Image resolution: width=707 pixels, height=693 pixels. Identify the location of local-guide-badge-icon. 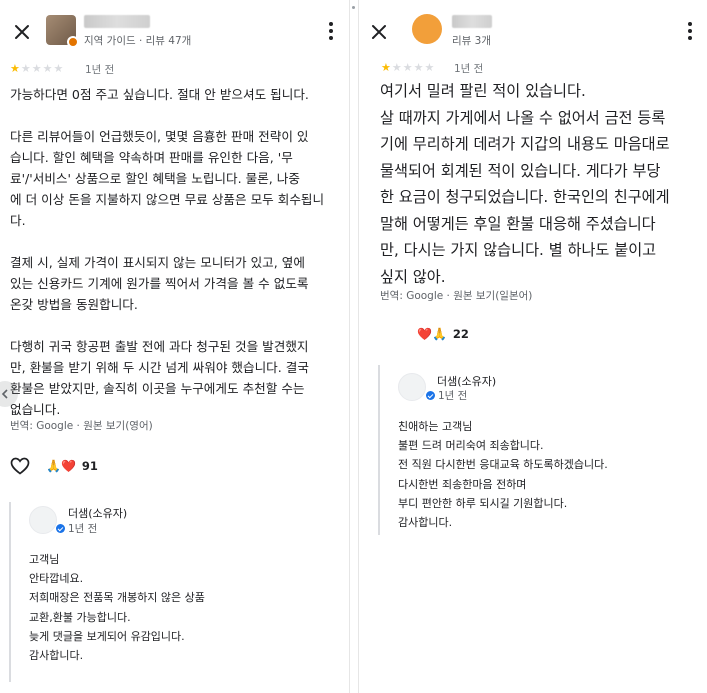
(73, 42).